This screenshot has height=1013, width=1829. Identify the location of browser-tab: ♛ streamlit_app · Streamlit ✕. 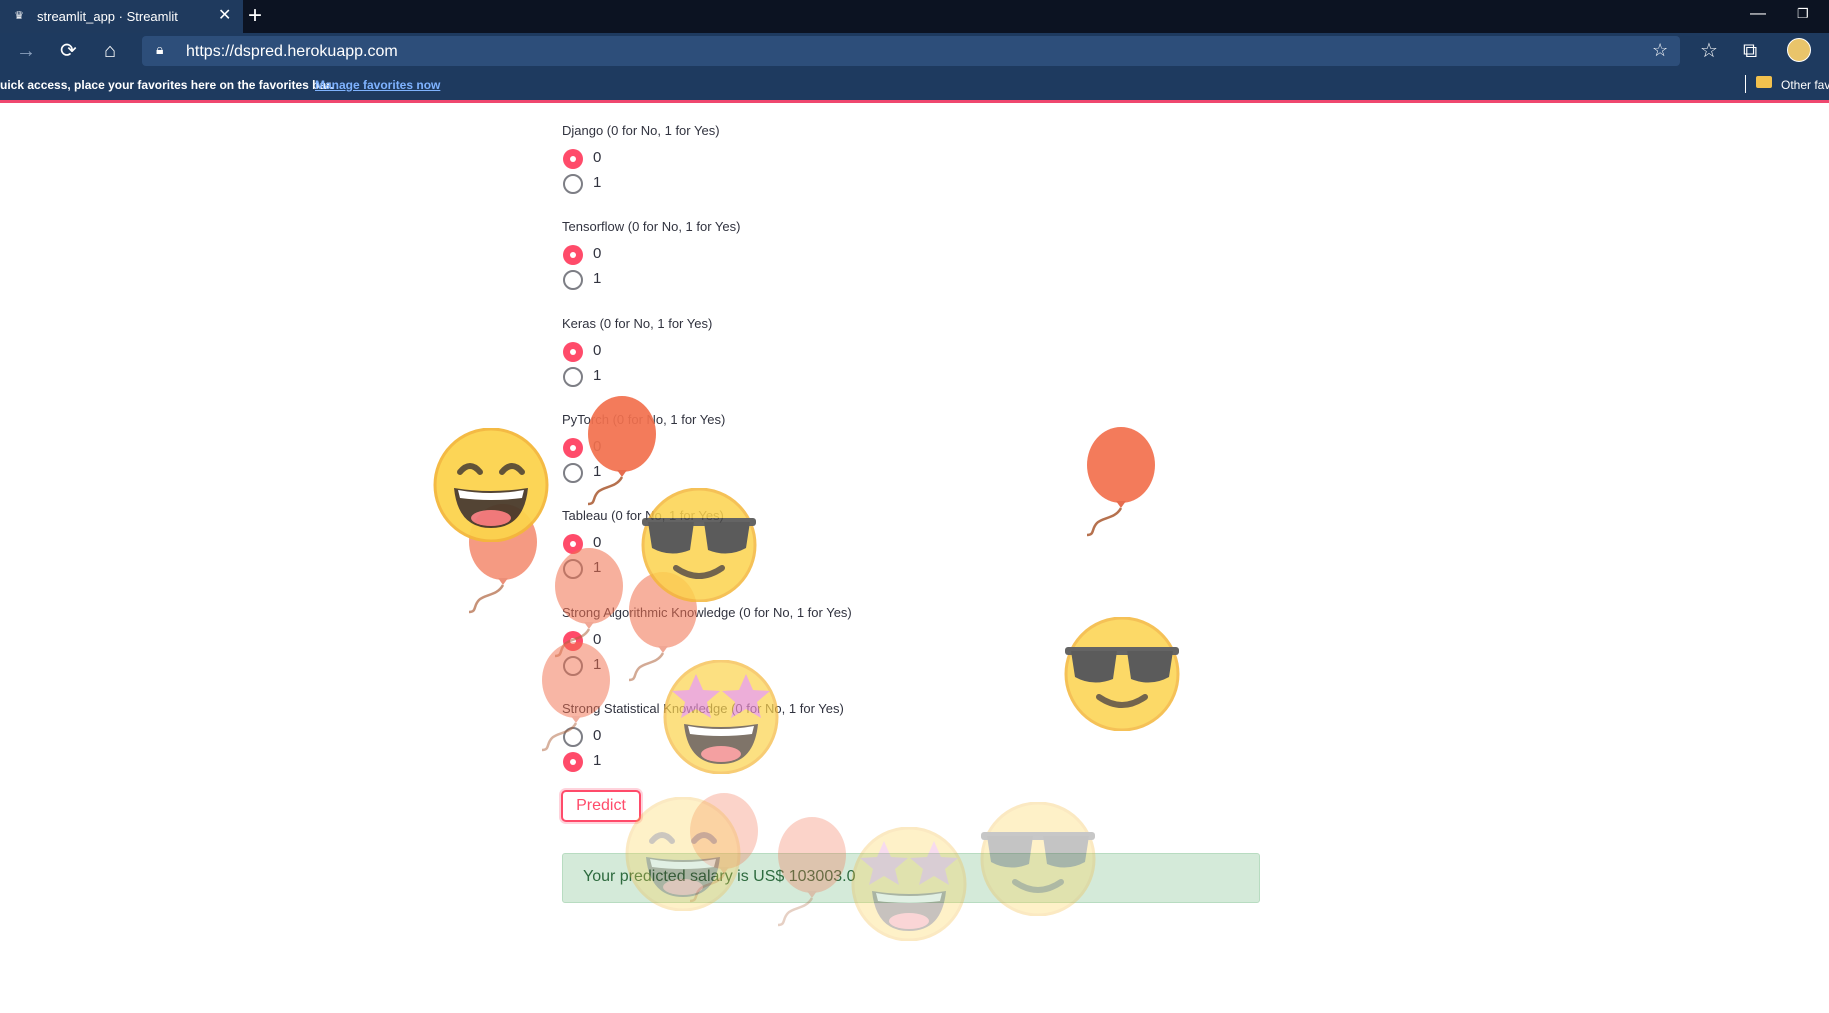
(121, 16).